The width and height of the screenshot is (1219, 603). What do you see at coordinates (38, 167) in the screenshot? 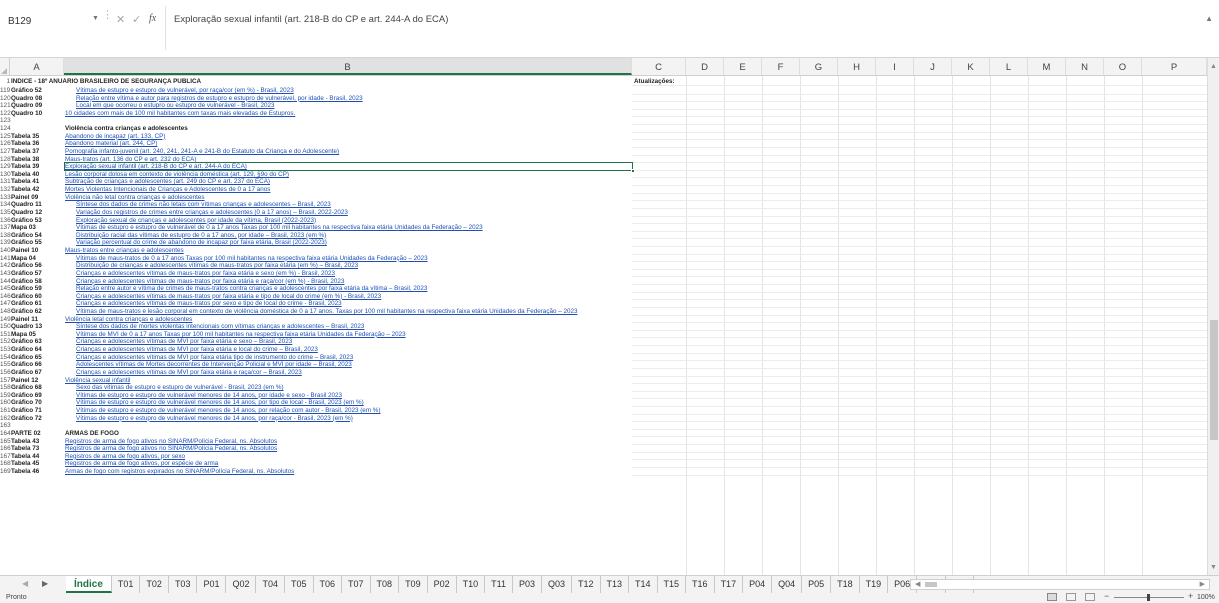
I see `item-code: Tabela 39` at bounding box center [38, 167].